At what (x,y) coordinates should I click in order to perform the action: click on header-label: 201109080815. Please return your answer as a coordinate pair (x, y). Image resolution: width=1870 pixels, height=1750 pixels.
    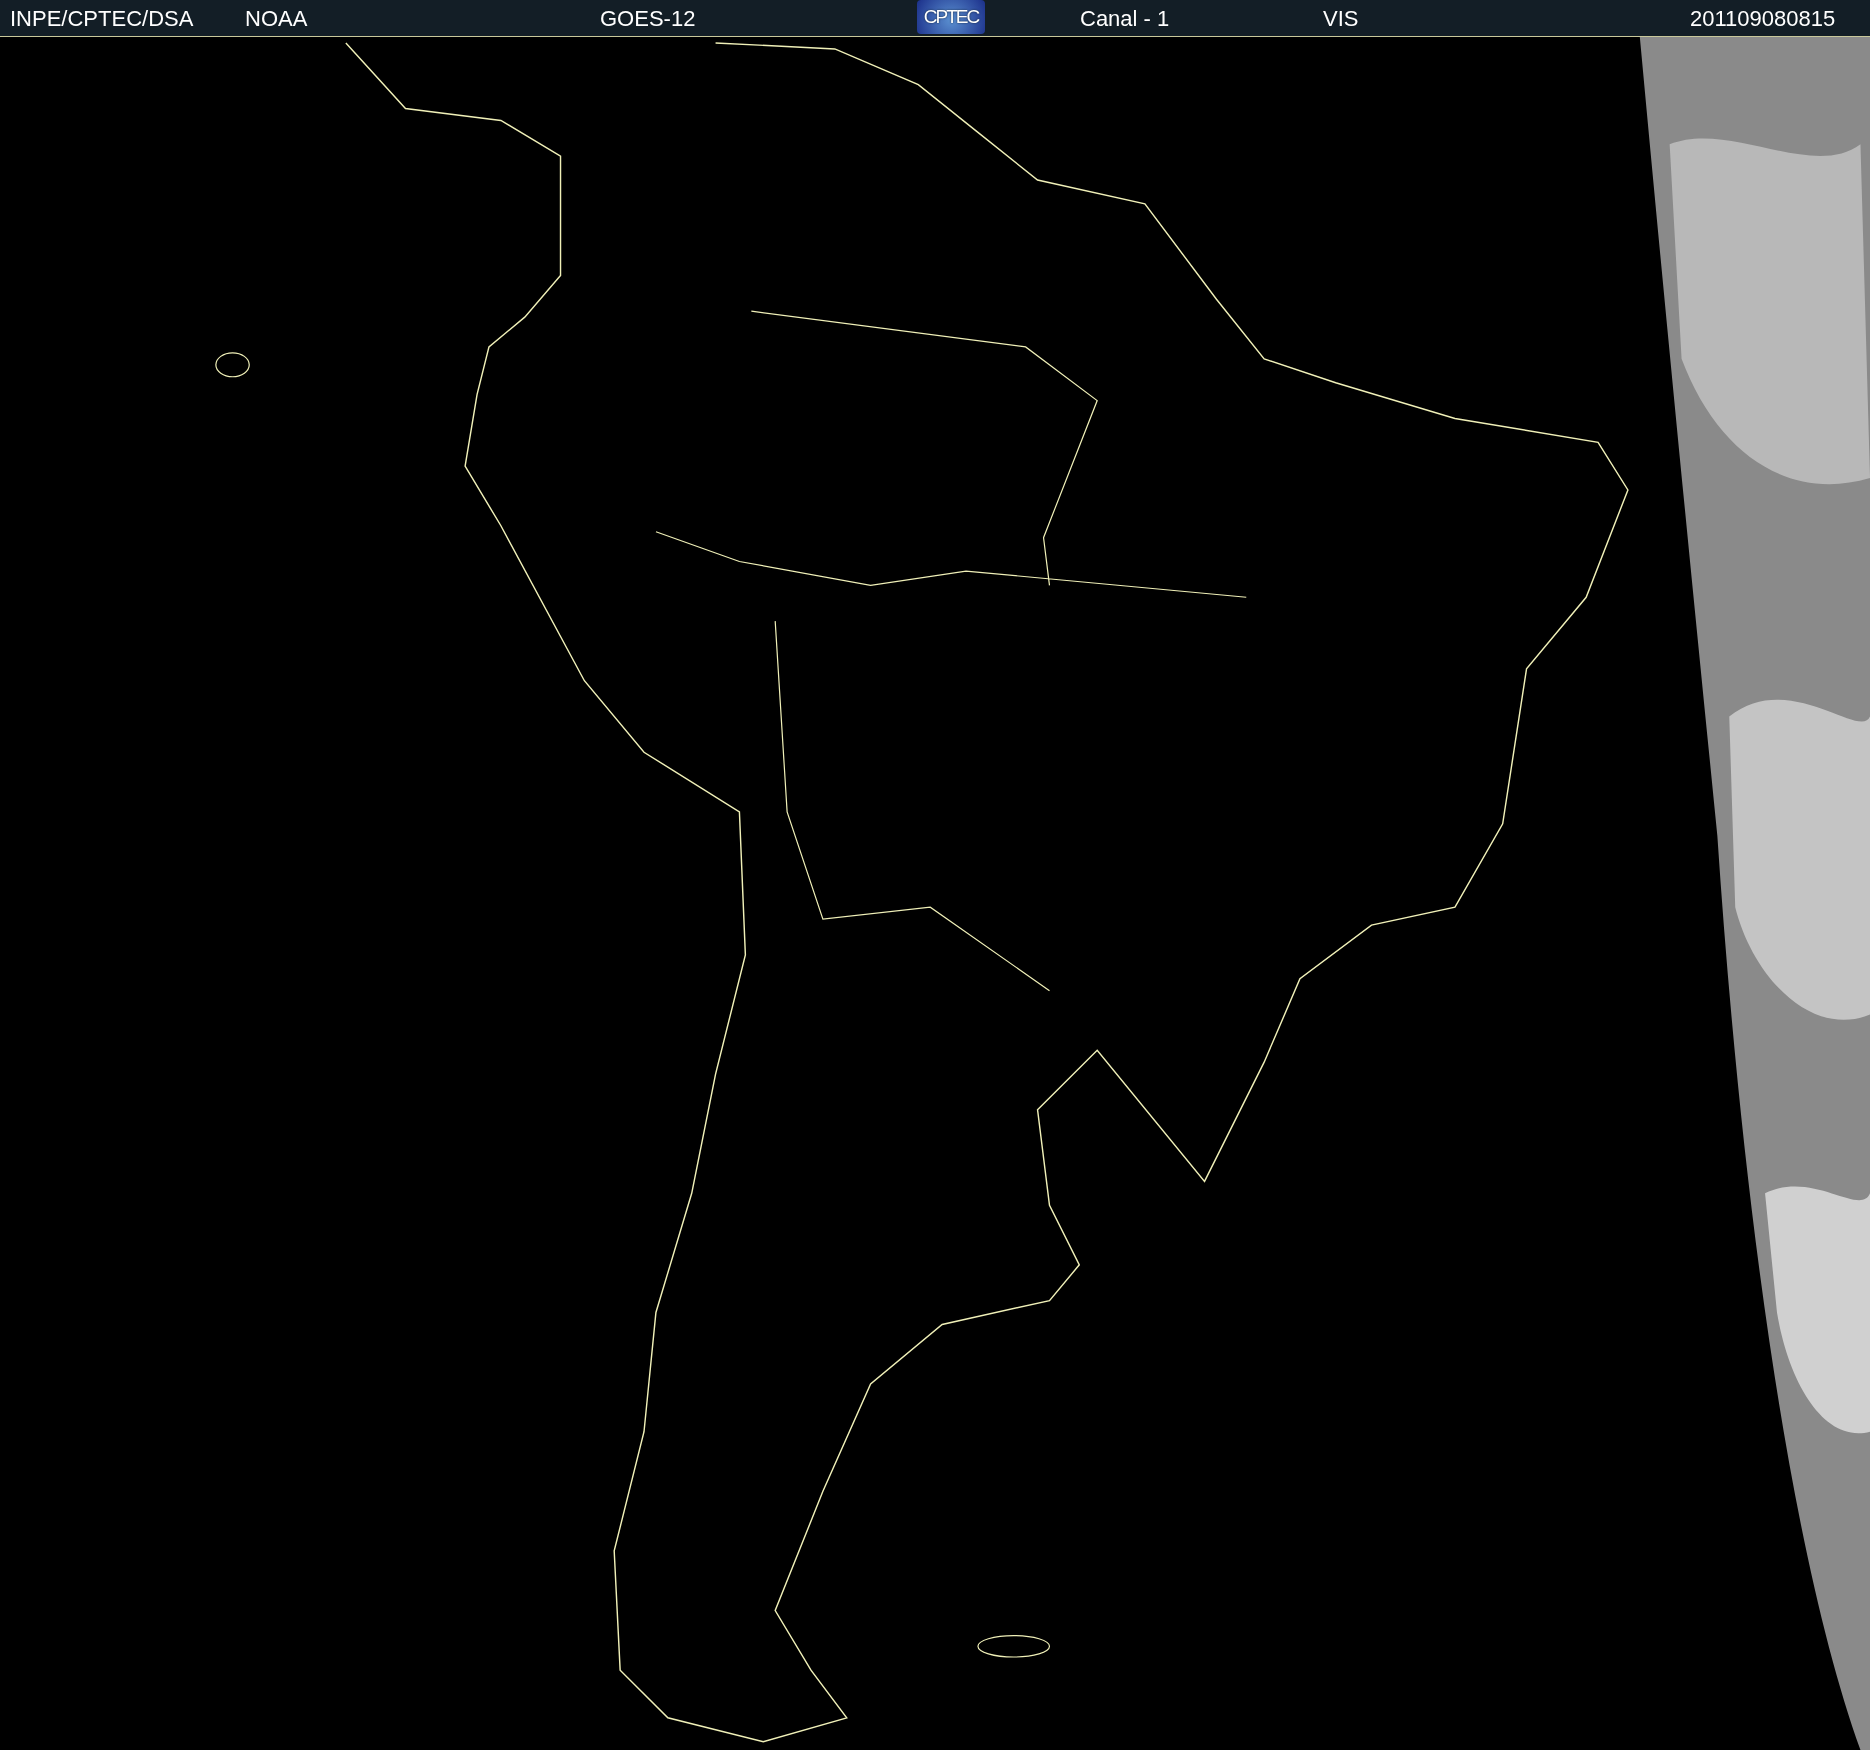
    Looking at the image, I should click on (1763, 19).